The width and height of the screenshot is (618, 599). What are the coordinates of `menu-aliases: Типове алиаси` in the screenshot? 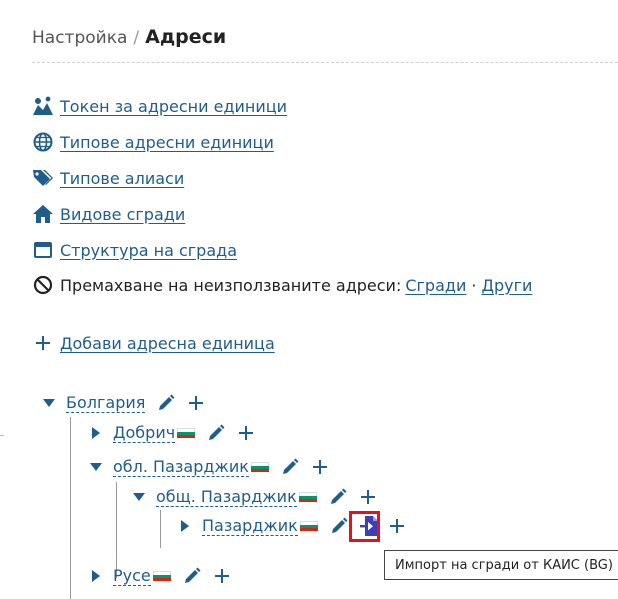 It's located at (108, 178).